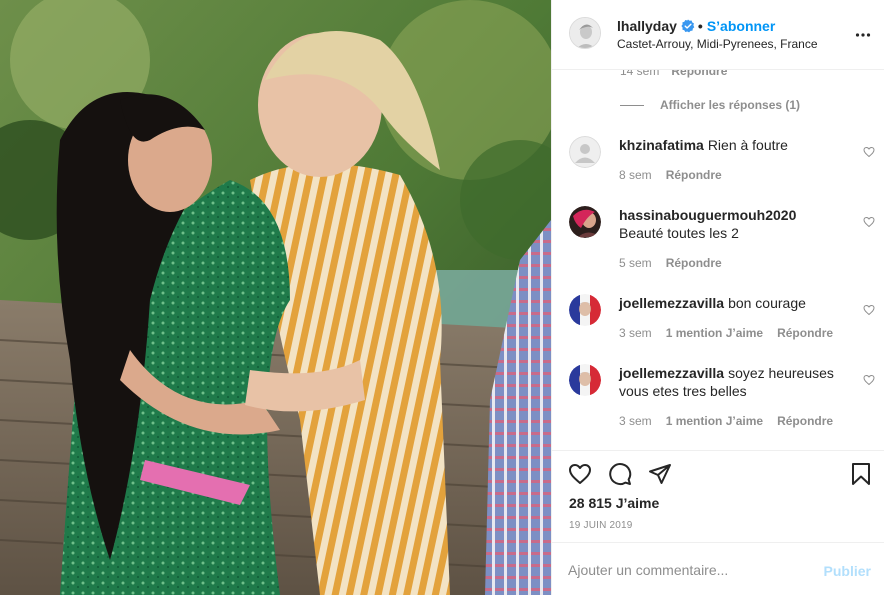 The image size is (884, 595). I want to click on author-avatar, so click(585, 33).